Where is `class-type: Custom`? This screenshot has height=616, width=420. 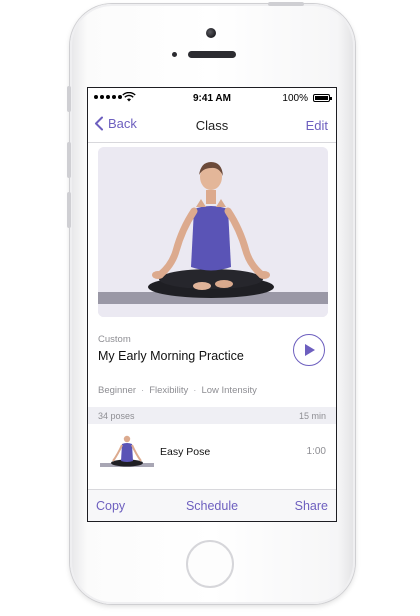 class-type: Custom is located at coordinates (114, 339).